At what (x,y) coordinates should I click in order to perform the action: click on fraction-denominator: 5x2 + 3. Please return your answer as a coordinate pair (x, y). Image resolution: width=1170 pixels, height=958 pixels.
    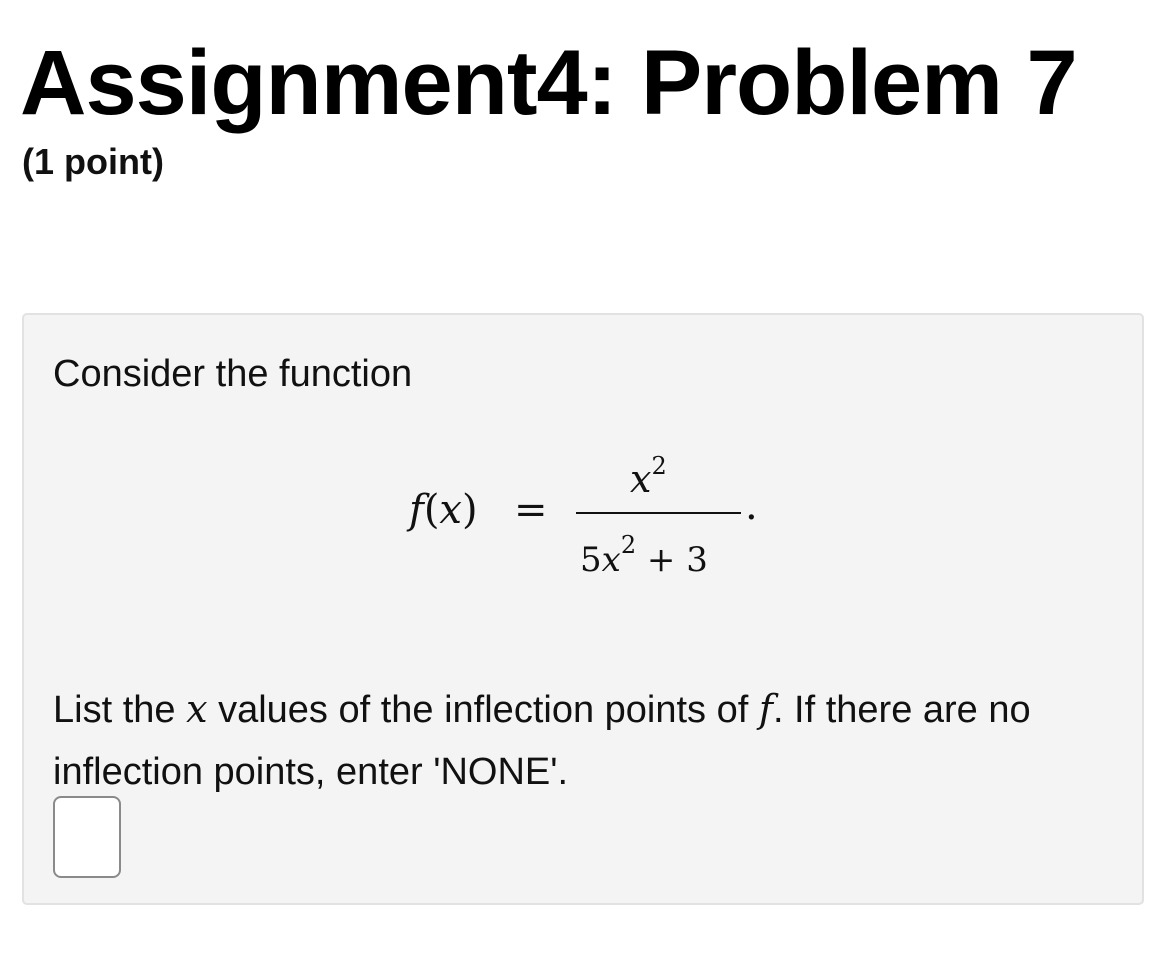
    Looking at the image, I should click on (644, 552).